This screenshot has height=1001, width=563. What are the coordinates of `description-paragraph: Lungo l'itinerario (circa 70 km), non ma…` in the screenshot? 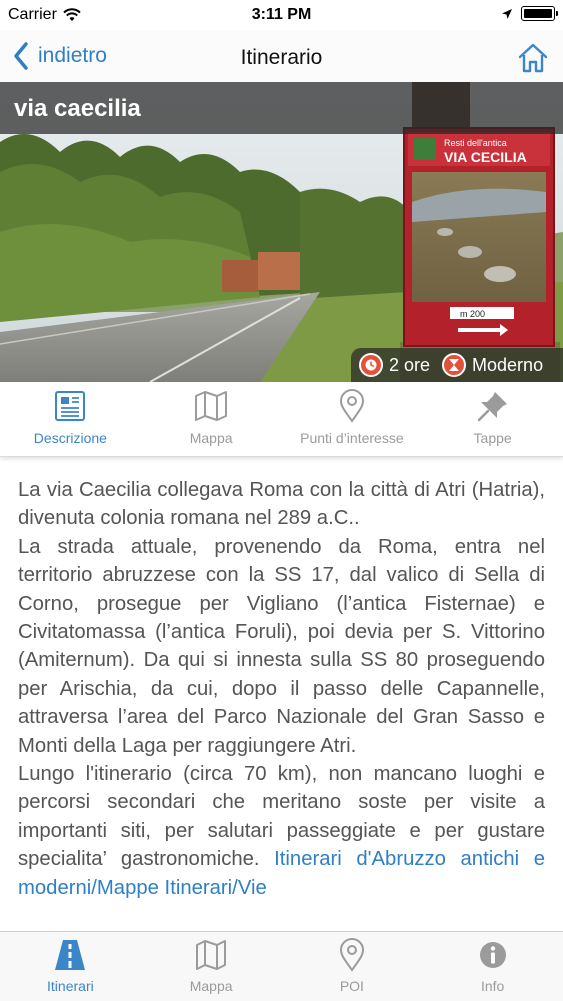 It's located at (281, 831).